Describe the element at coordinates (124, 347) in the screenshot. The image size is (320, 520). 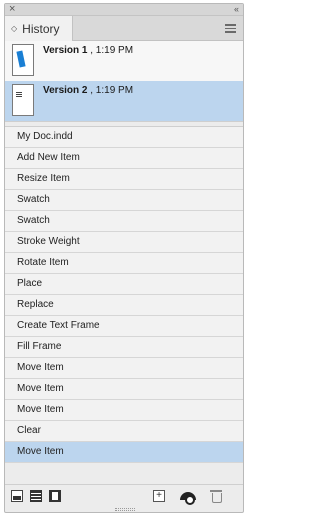
I see `history-item: Fill Frame` at that location.